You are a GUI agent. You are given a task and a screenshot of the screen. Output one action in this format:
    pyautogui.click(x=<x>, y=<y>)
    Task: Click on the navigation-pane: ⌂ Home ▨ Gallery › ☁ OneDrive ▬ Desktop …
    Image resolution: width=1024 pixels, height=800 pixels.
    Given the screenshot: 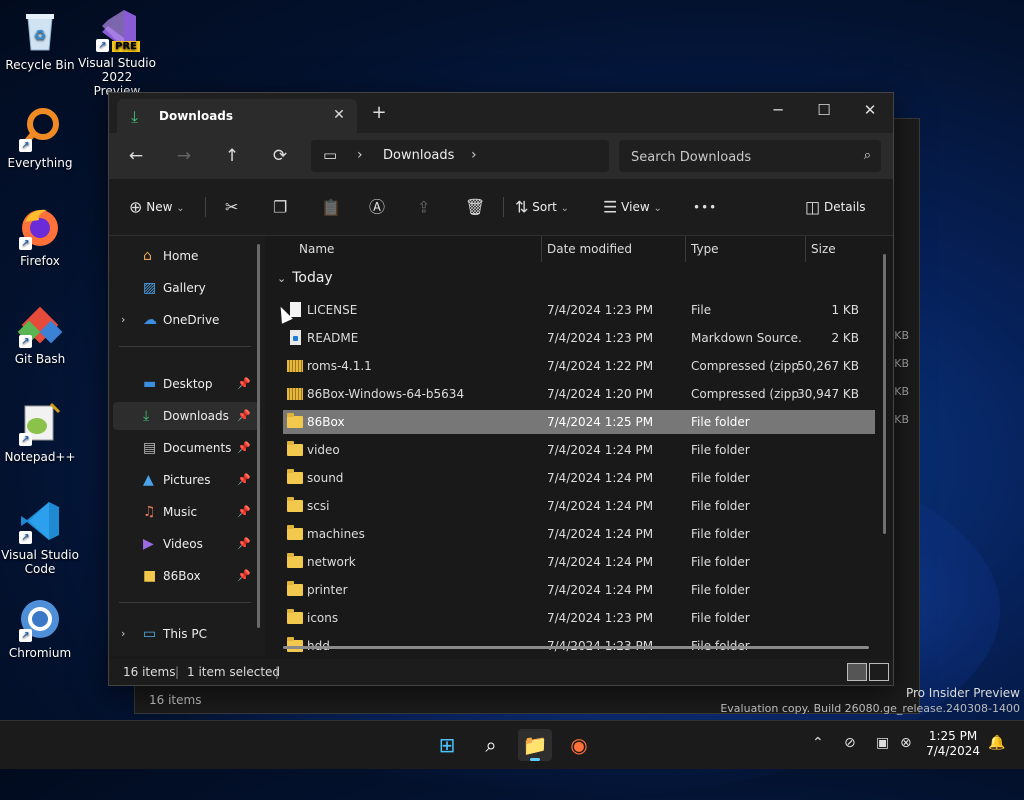 What is the action you would take?
    pyautogui.click(x=187, y=446)
    